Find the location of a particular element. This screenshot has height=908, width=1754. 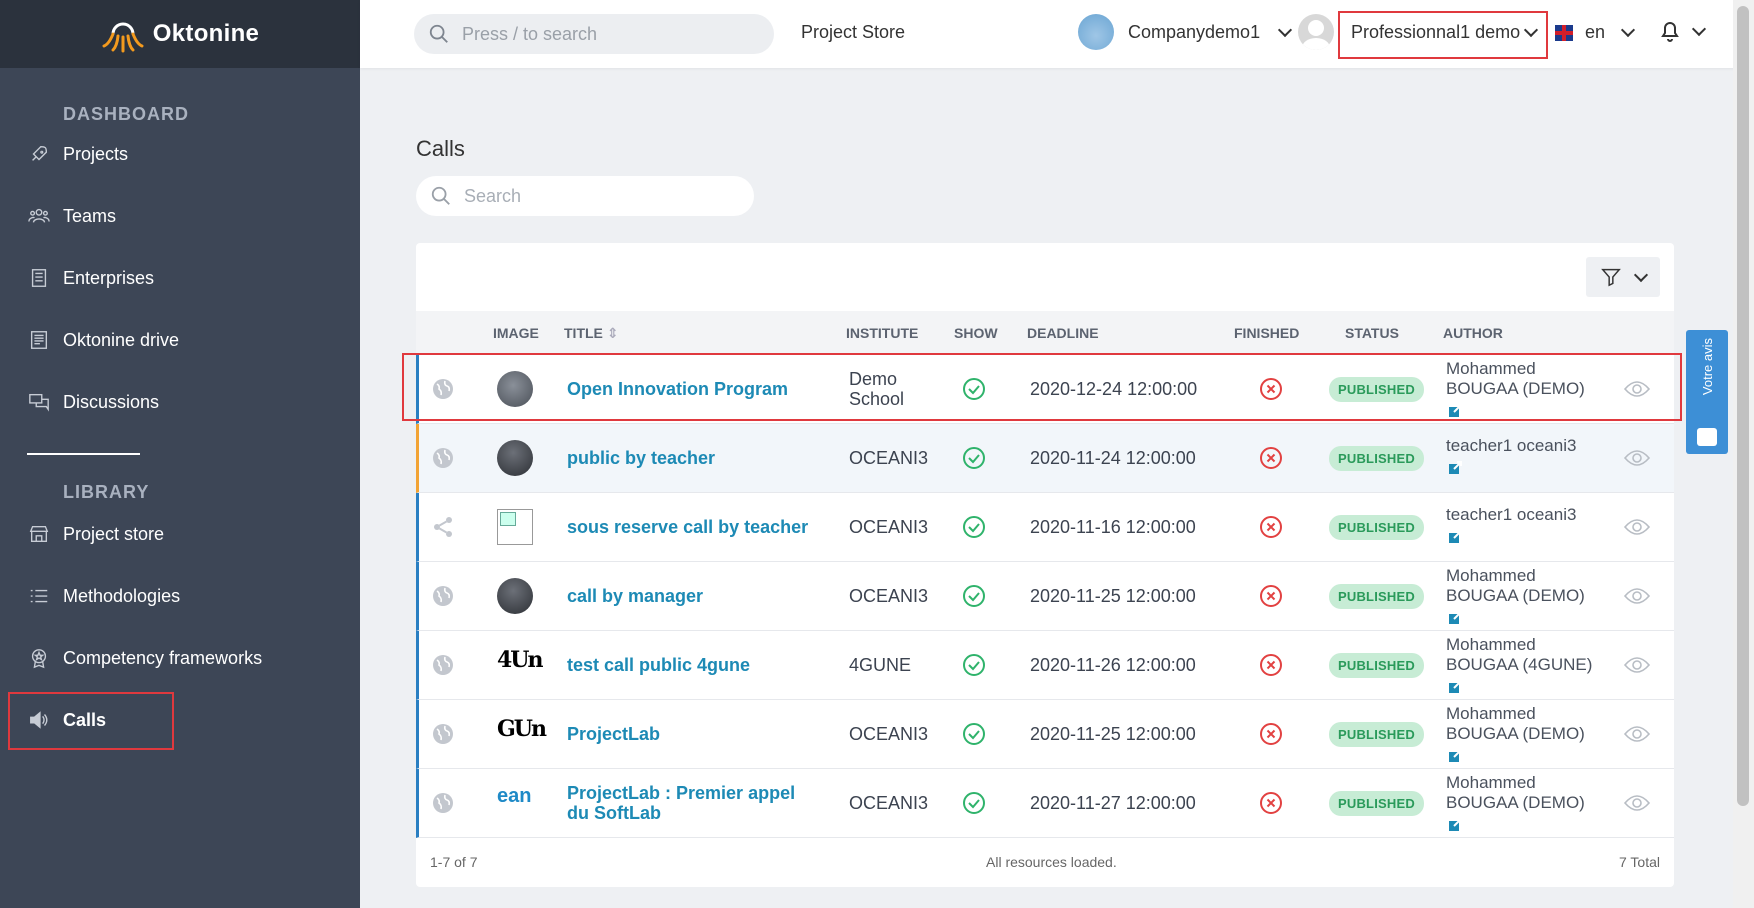

sidebar-divider is located at coordinates (83, 454).